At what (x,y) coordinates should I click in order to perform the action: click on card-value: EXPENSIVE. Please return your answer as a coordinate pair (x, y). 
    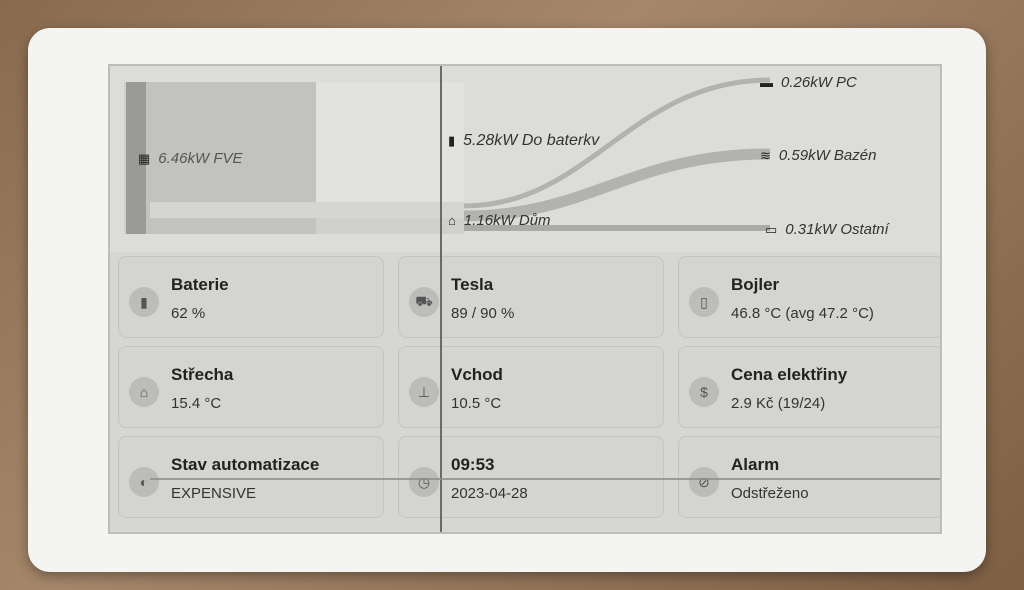
    Looking at the image, I should click on (214, 493).